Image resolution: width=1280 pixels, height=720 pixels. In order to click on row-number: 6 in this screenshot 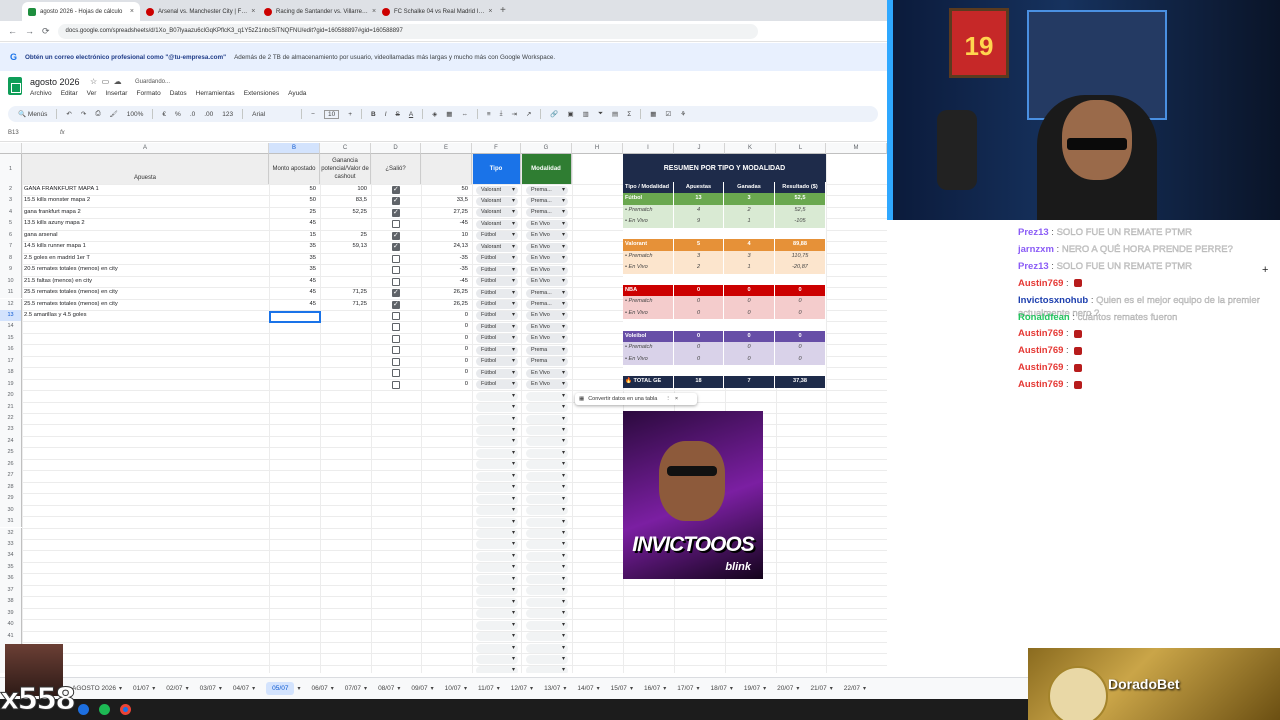, I will do `click(11, 235)`.